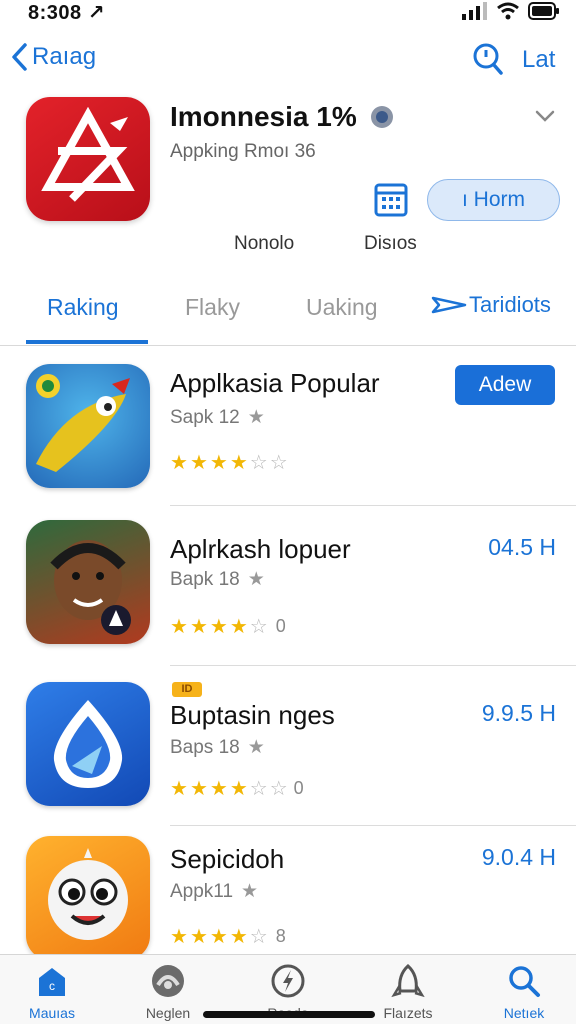 Image resolution: width=576 pixels, height=1024 pixels. What do you see at coordinates (252, 715) in the screenshot?
I see `app-title: Buptasin nges` at bounding box center [252, 715].